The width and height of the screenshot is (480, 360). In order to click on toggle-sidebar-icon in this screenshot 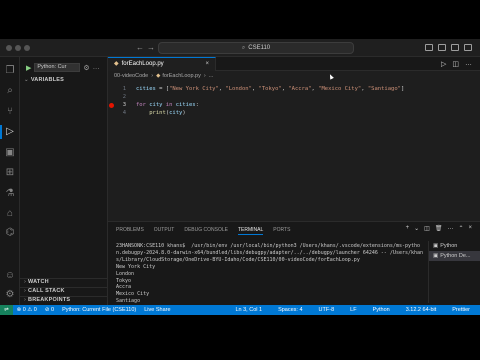, I will do `click(429, 47)`.